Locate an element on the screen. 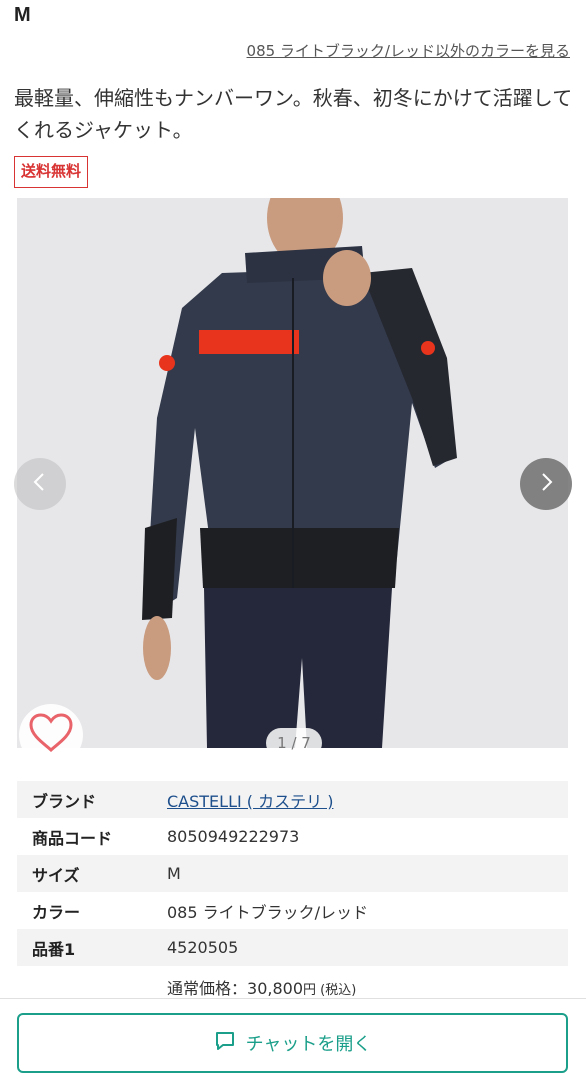 The width and height of the screenshot is (586, 1080). chevron-right-icon is located at coordinates (546, 484).